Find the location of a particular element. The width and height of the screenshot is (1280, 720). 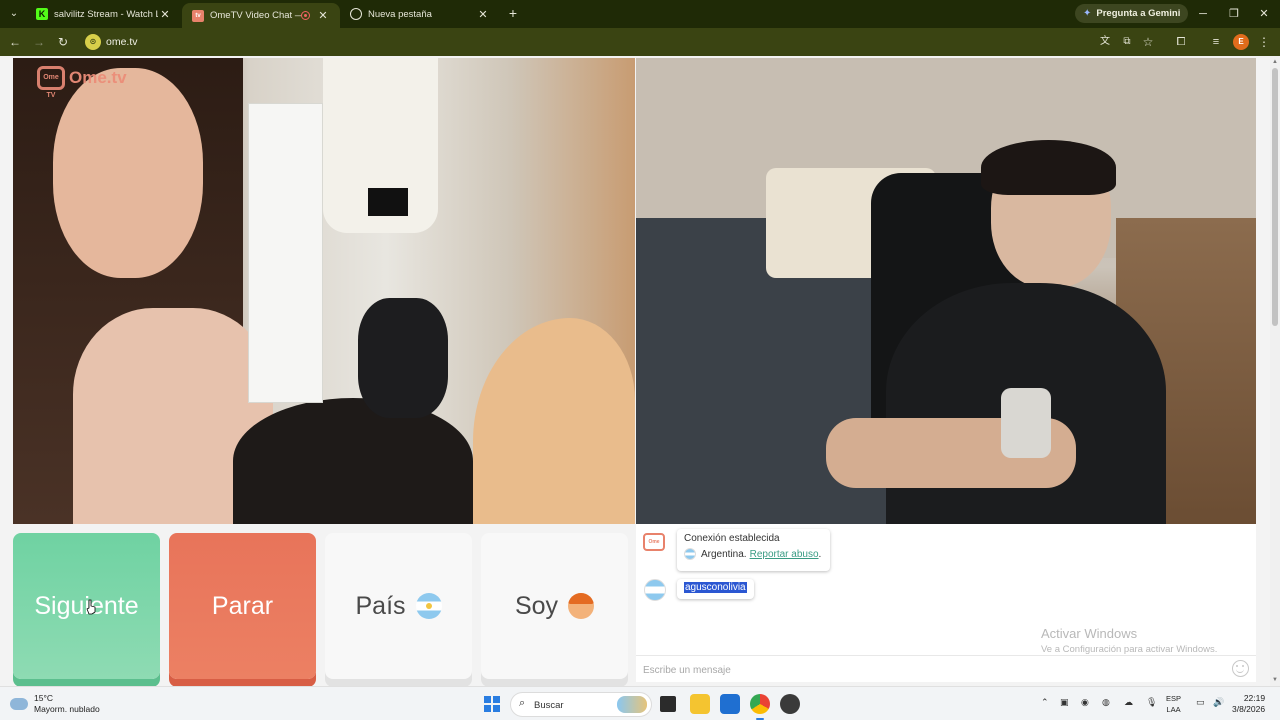

file-explorer-icon is located at coordinates (700, 704).